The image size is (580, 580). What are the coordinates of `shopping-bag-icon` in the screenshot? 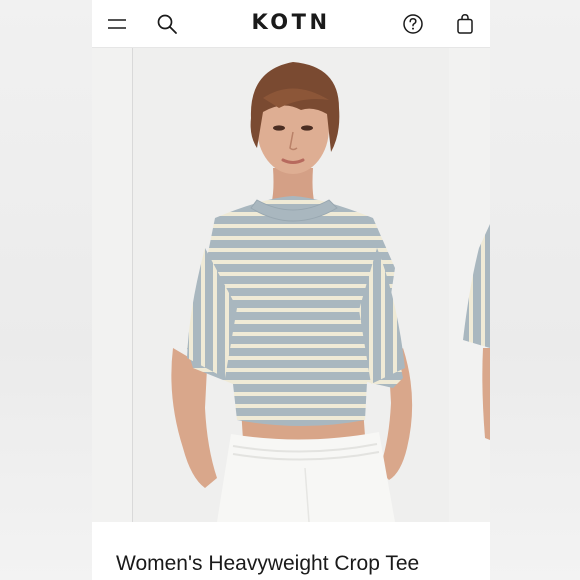 It's located at (465, 24).